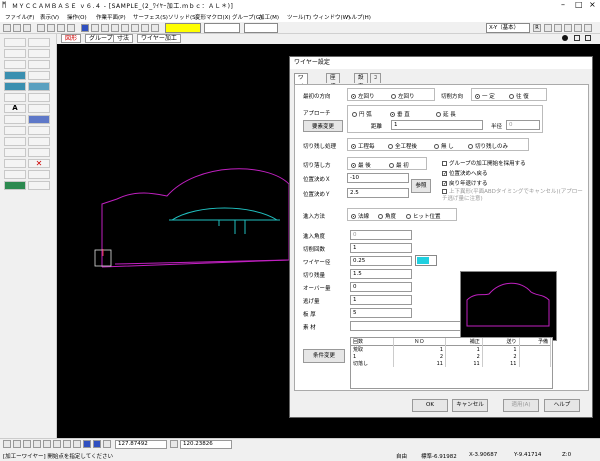 The height and width of the screenshot is (461, 600). What do you see at coordinates (375, 90) in the screenshot?
I see `tab-corner: ｺｰﾅｰ` at bounding box center [375, 90].